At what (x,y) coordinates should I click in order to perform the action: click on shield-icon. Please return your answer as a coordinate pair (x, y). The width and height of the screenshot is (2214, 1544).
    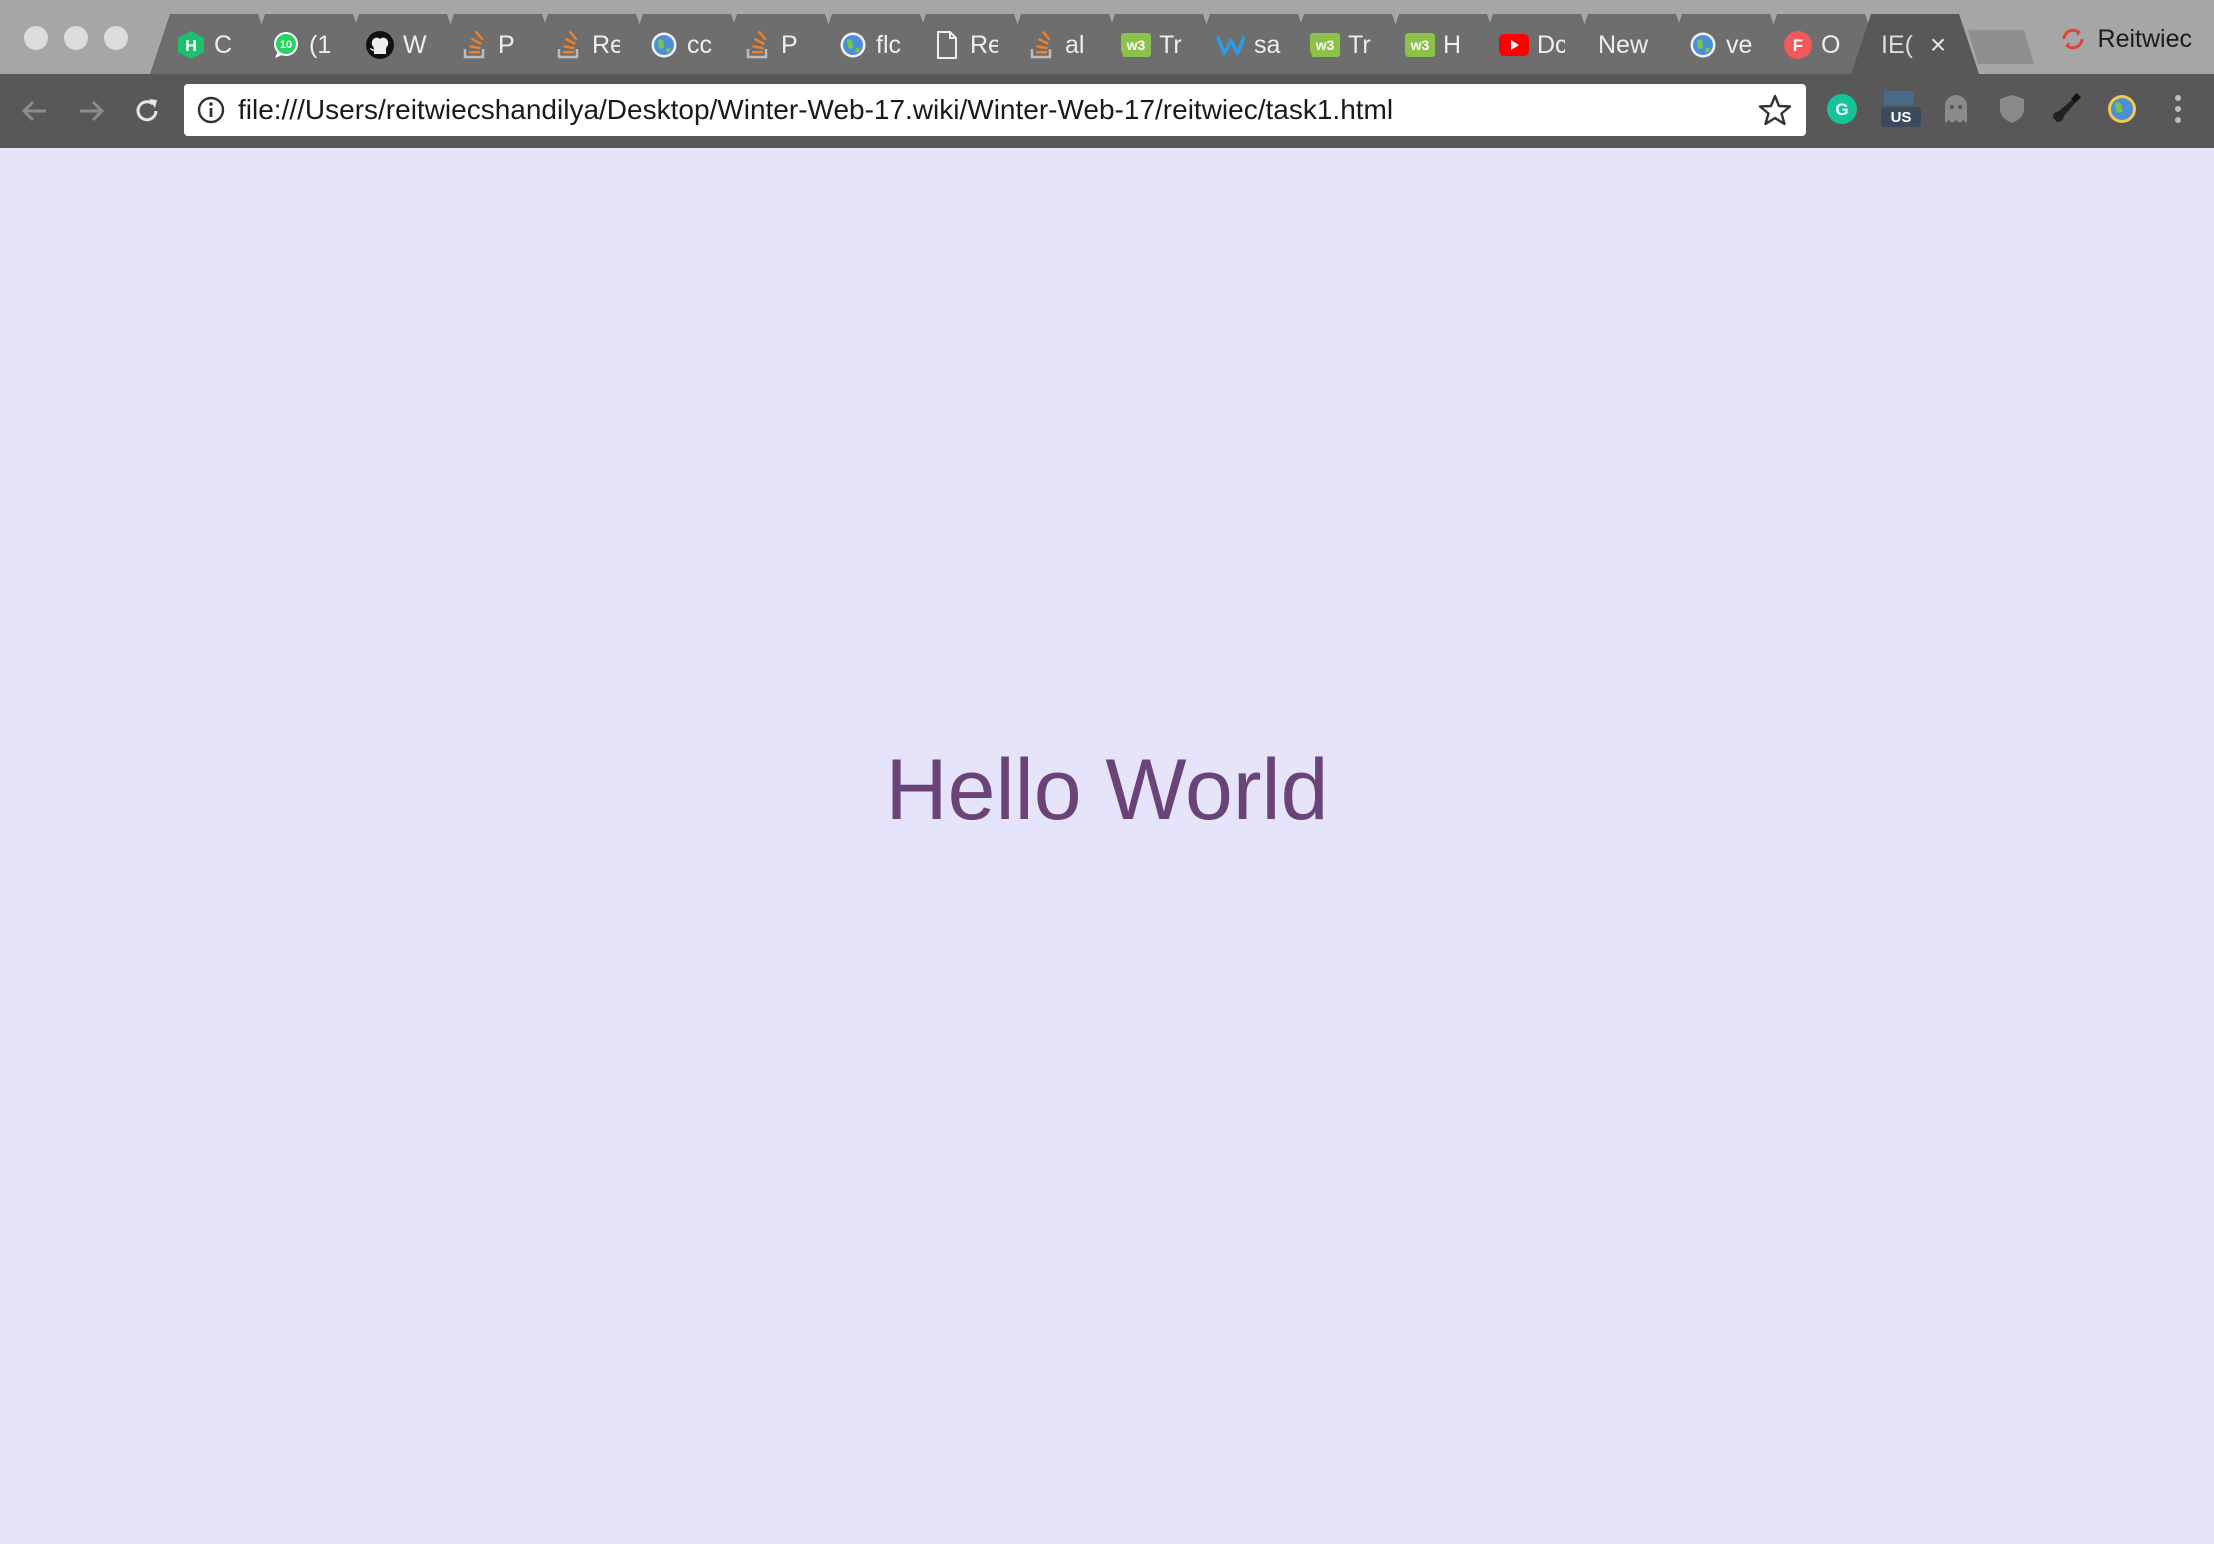
    Looking at the image, I should click on (2012, 111).